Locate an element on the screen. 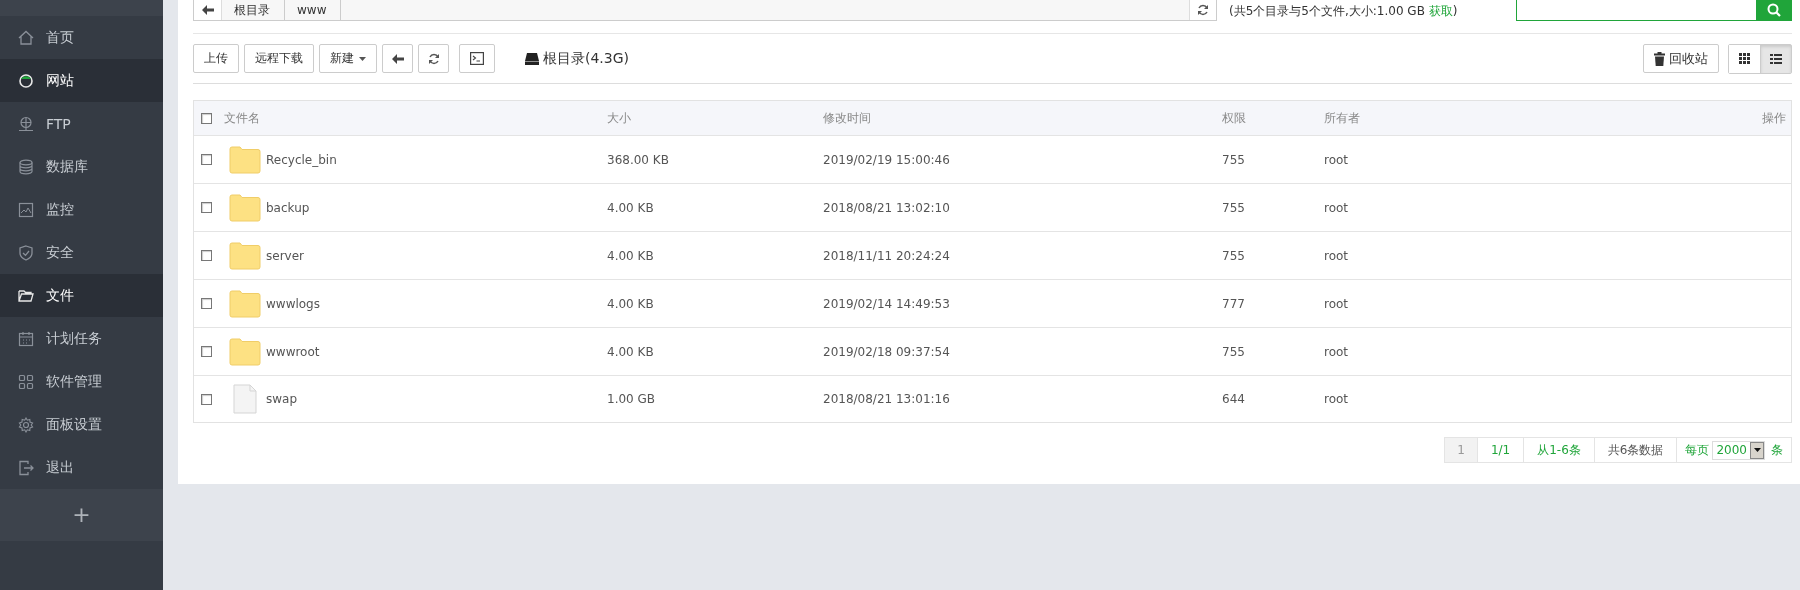 This screenshot has height=590, width=1800. search-icon is located at coordinates (1773, 10).